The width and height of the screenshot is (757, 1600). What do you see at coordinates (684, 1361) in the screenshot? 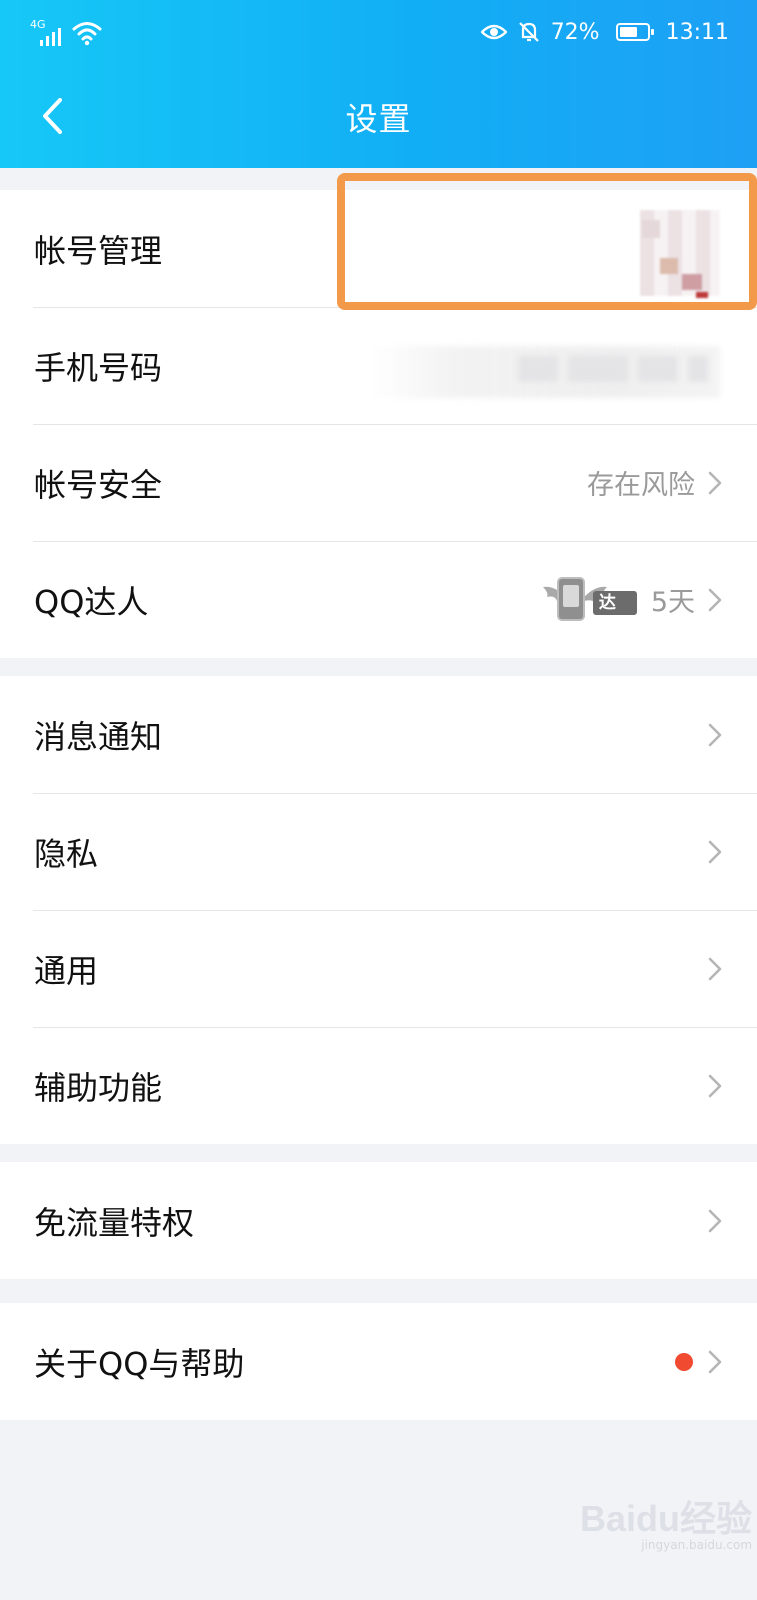
I see `red-dot-badge` at bounding box center [684, 1361].